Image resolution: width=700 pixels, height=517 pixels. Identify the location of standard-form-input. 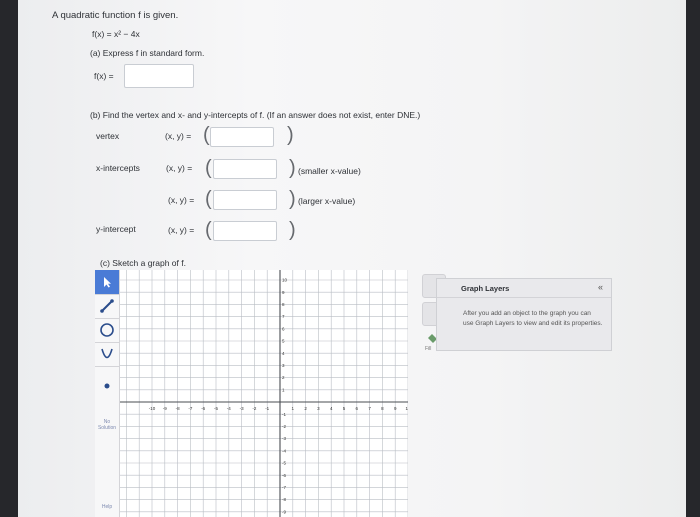
(159, 76).